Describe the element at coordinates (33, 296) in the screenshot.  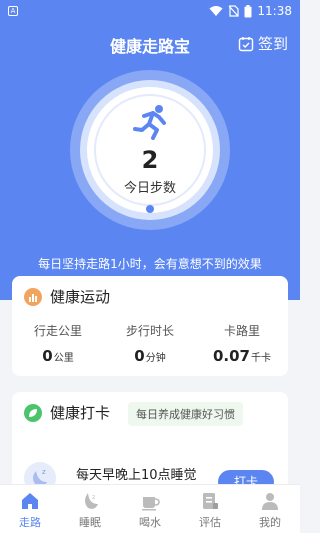
I see `bar-chart-icon` at that location.